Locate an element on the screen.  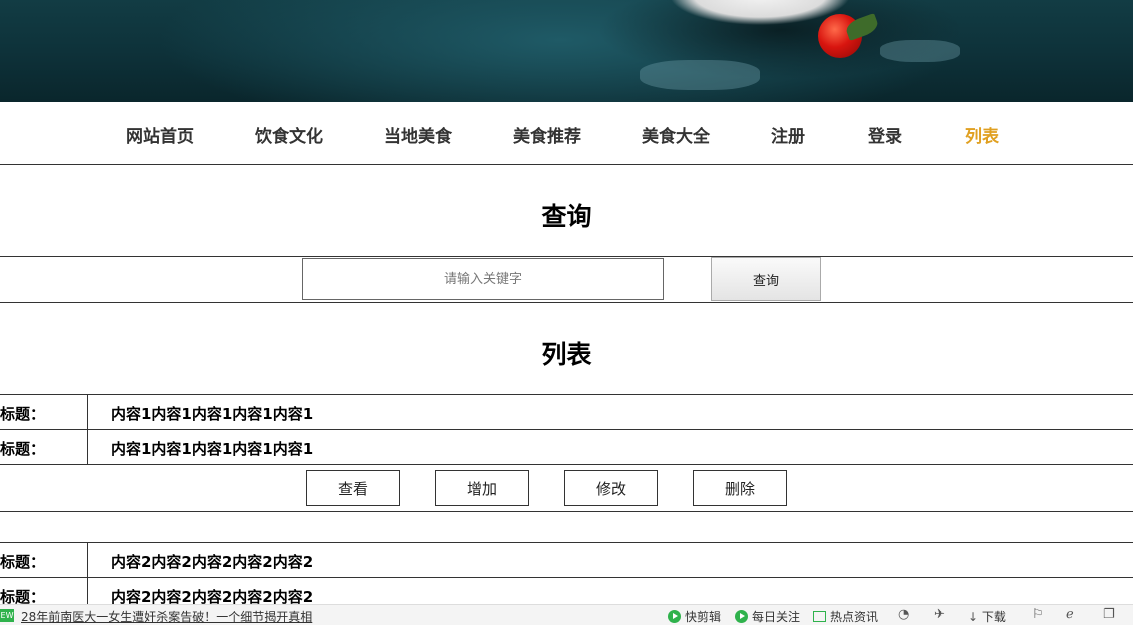
quick-clip-label: 快剪辑 is located at coordinates (703, 617).